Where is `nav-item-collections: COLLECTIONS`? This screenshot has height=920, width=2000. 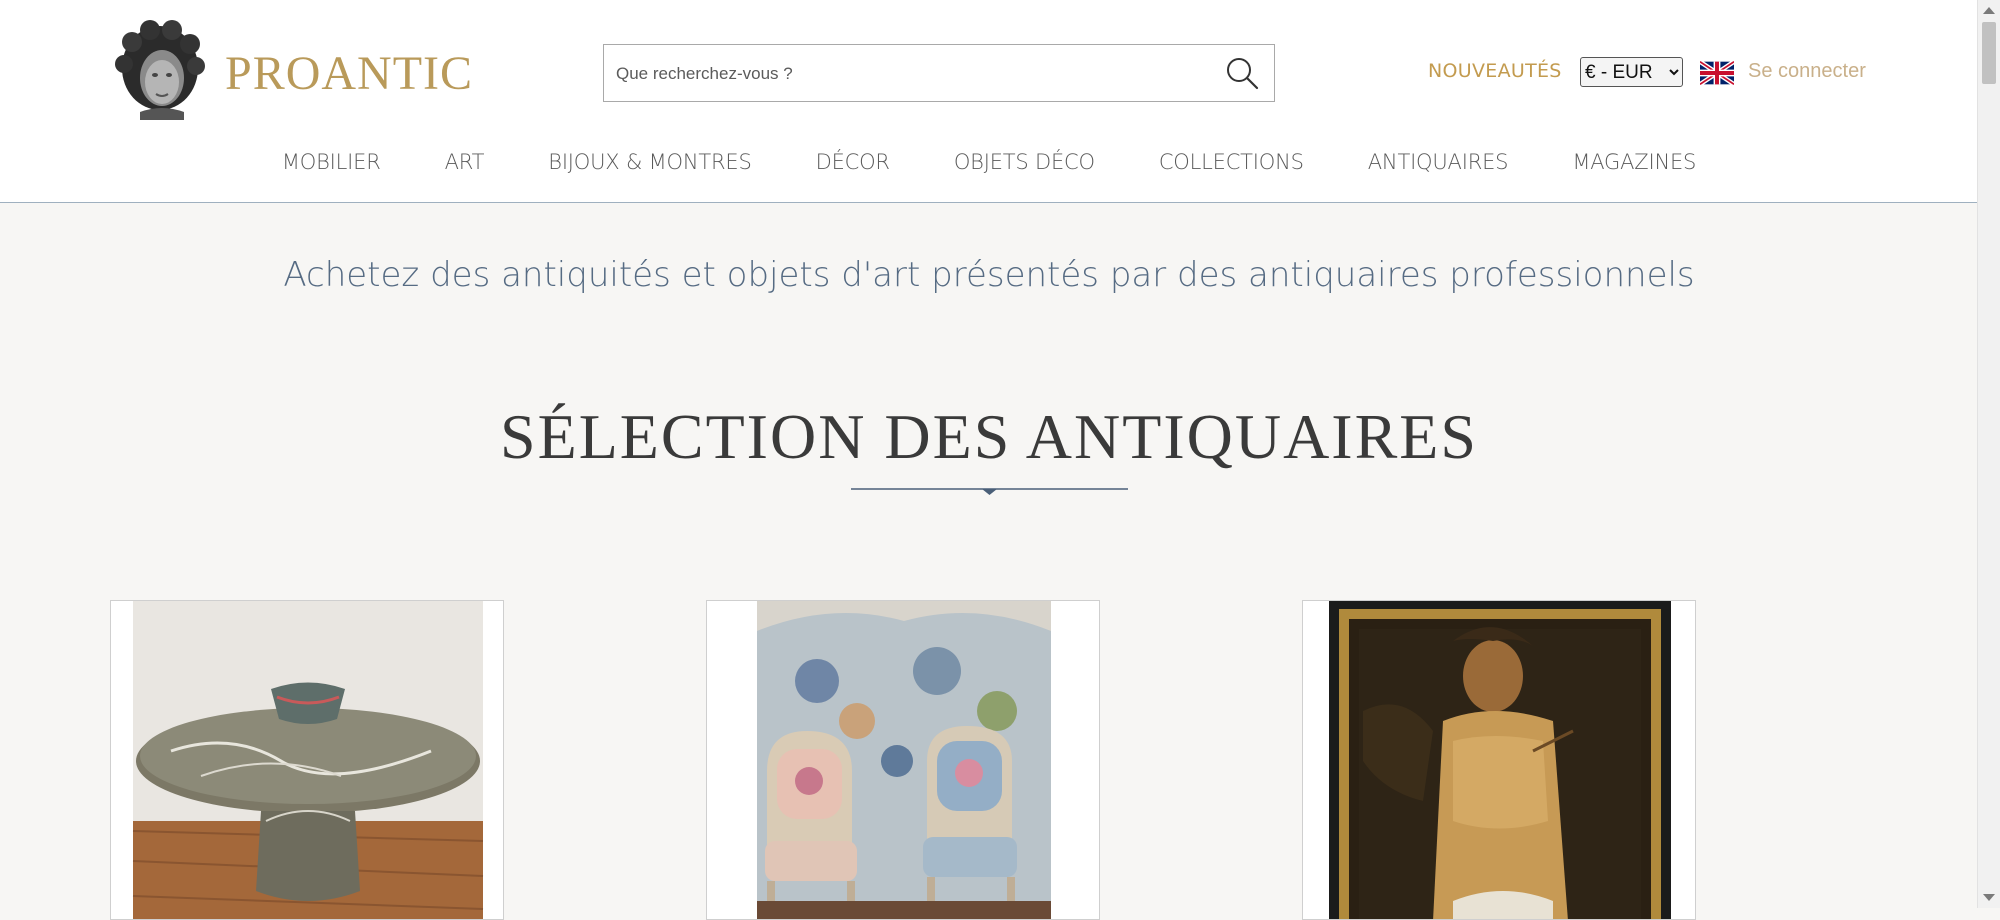 nav-item-collections: COLLECTIONS is located at coordinates (1231, 165).